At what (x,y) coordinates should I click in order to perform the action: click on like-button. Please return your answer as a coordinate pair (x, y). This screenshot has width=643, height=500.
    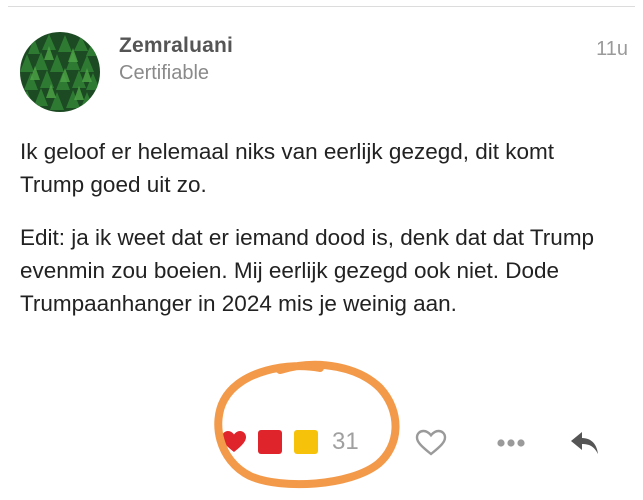
    Looking at the image, I should click on (431, 443).